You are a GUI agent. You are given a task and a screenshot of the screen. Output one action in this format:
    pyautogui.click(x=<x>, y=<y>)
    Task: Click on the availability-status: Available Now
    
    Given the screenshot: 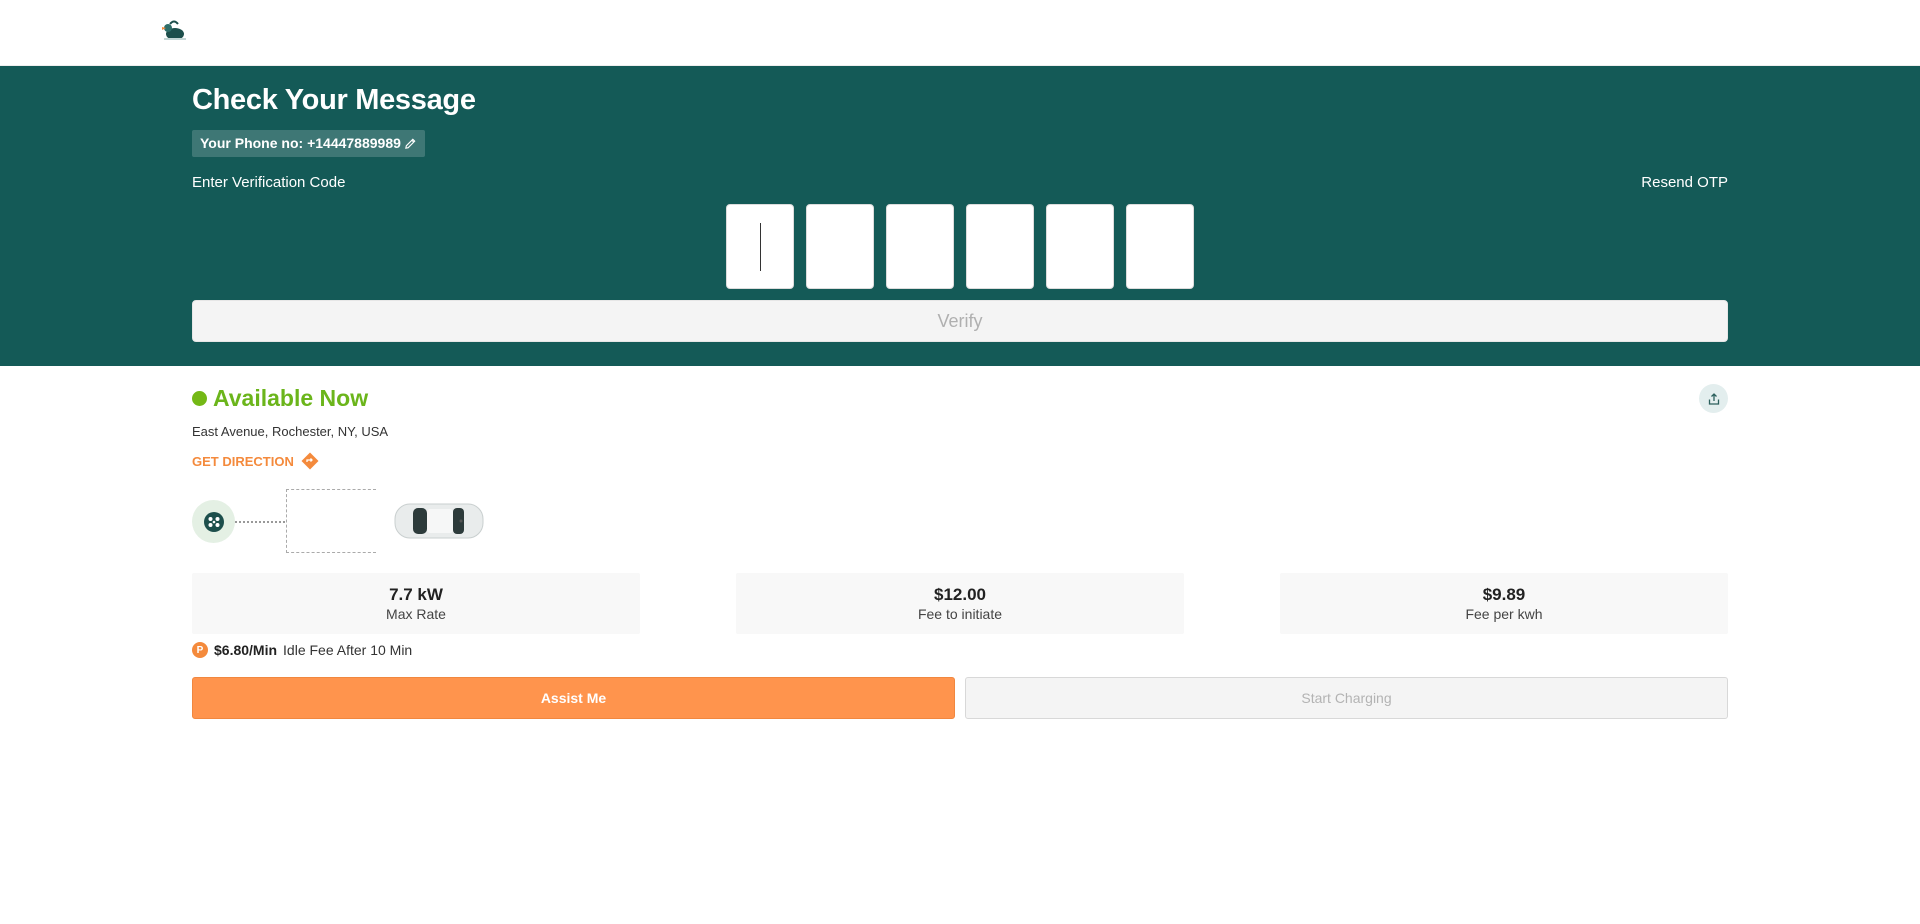 What is the action you would take?
    pyautogui.click(x=280, y=398)
    